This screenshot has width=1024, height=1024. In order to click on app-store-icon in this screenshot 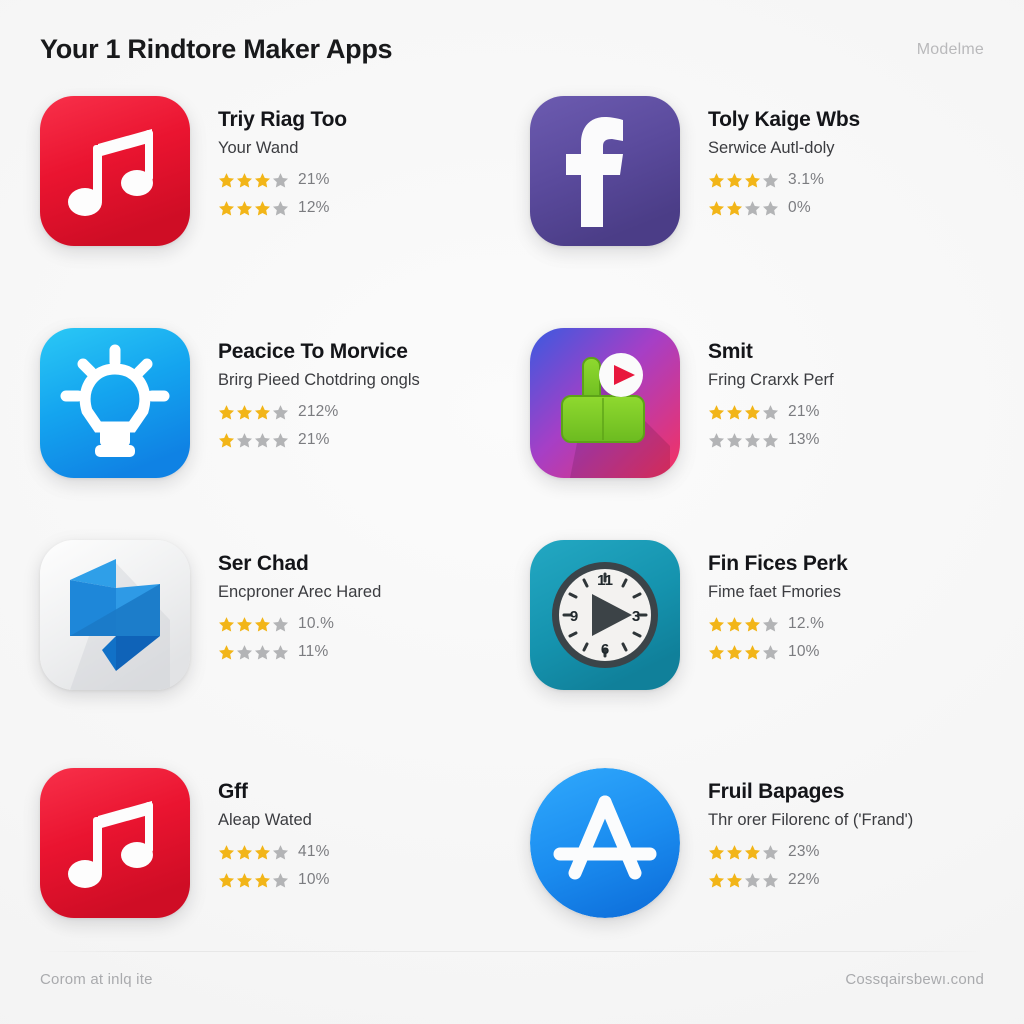, I will do `click(605, 843)`.